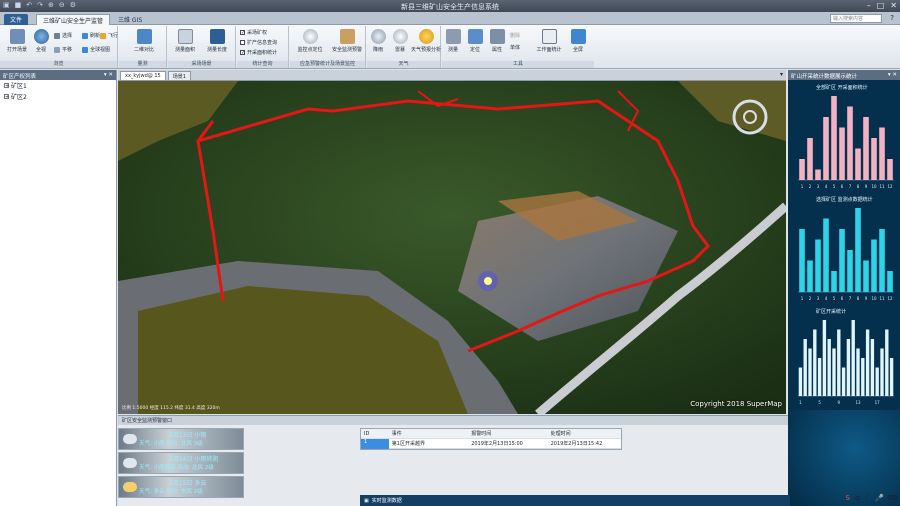 Image resolution: width=900 pixels, height=506 pixels. I want to click on sun-cloud-icon, so click(426, 36).